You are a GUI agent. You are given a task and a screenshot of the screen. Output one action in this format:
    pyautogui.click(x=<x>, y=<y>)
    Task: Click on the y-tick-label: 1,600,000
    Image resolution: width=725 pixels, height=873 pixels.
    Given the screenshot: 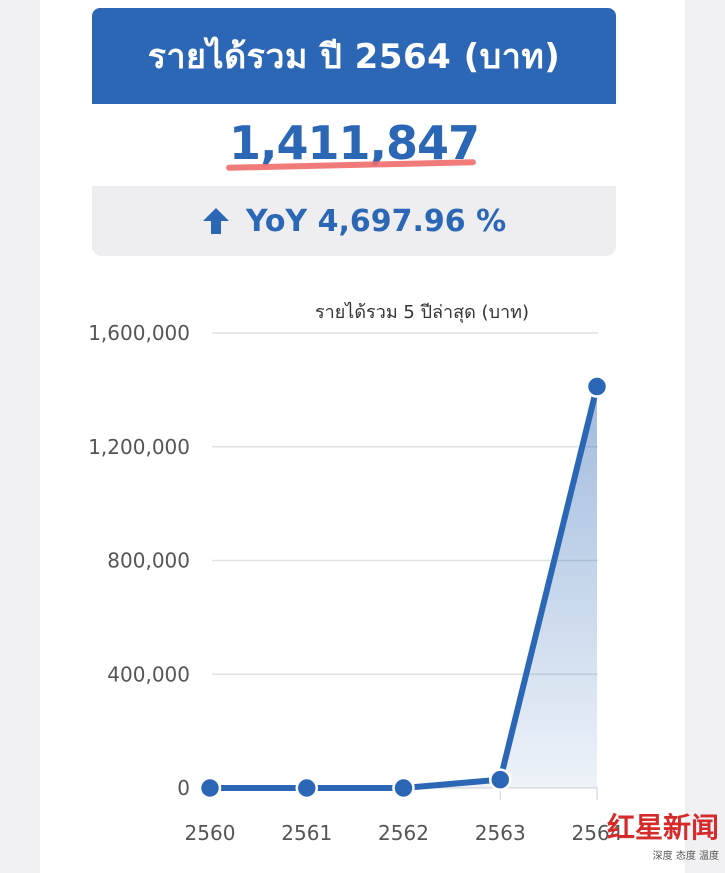 What is the action you would take?
    pyautogui.click(x=139, y=333)
    